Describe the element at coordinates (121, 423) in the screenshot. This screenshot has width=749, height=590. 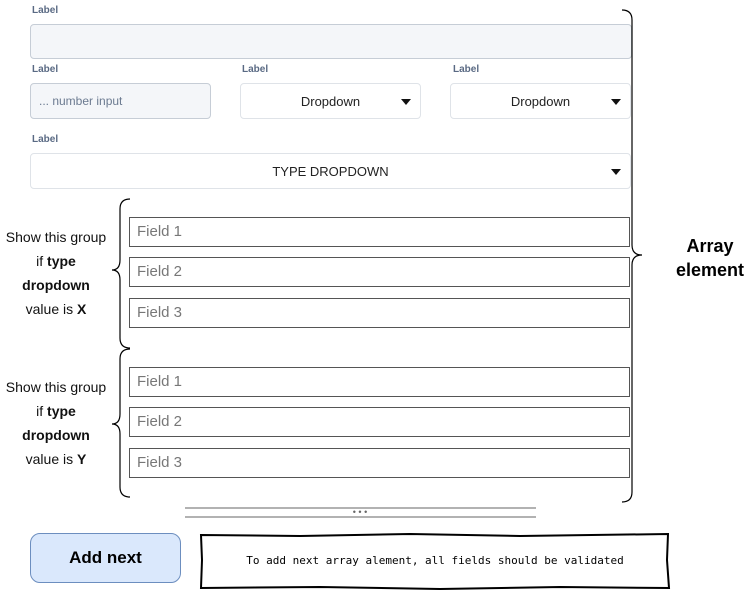
I see `group-y-brace` at that location.